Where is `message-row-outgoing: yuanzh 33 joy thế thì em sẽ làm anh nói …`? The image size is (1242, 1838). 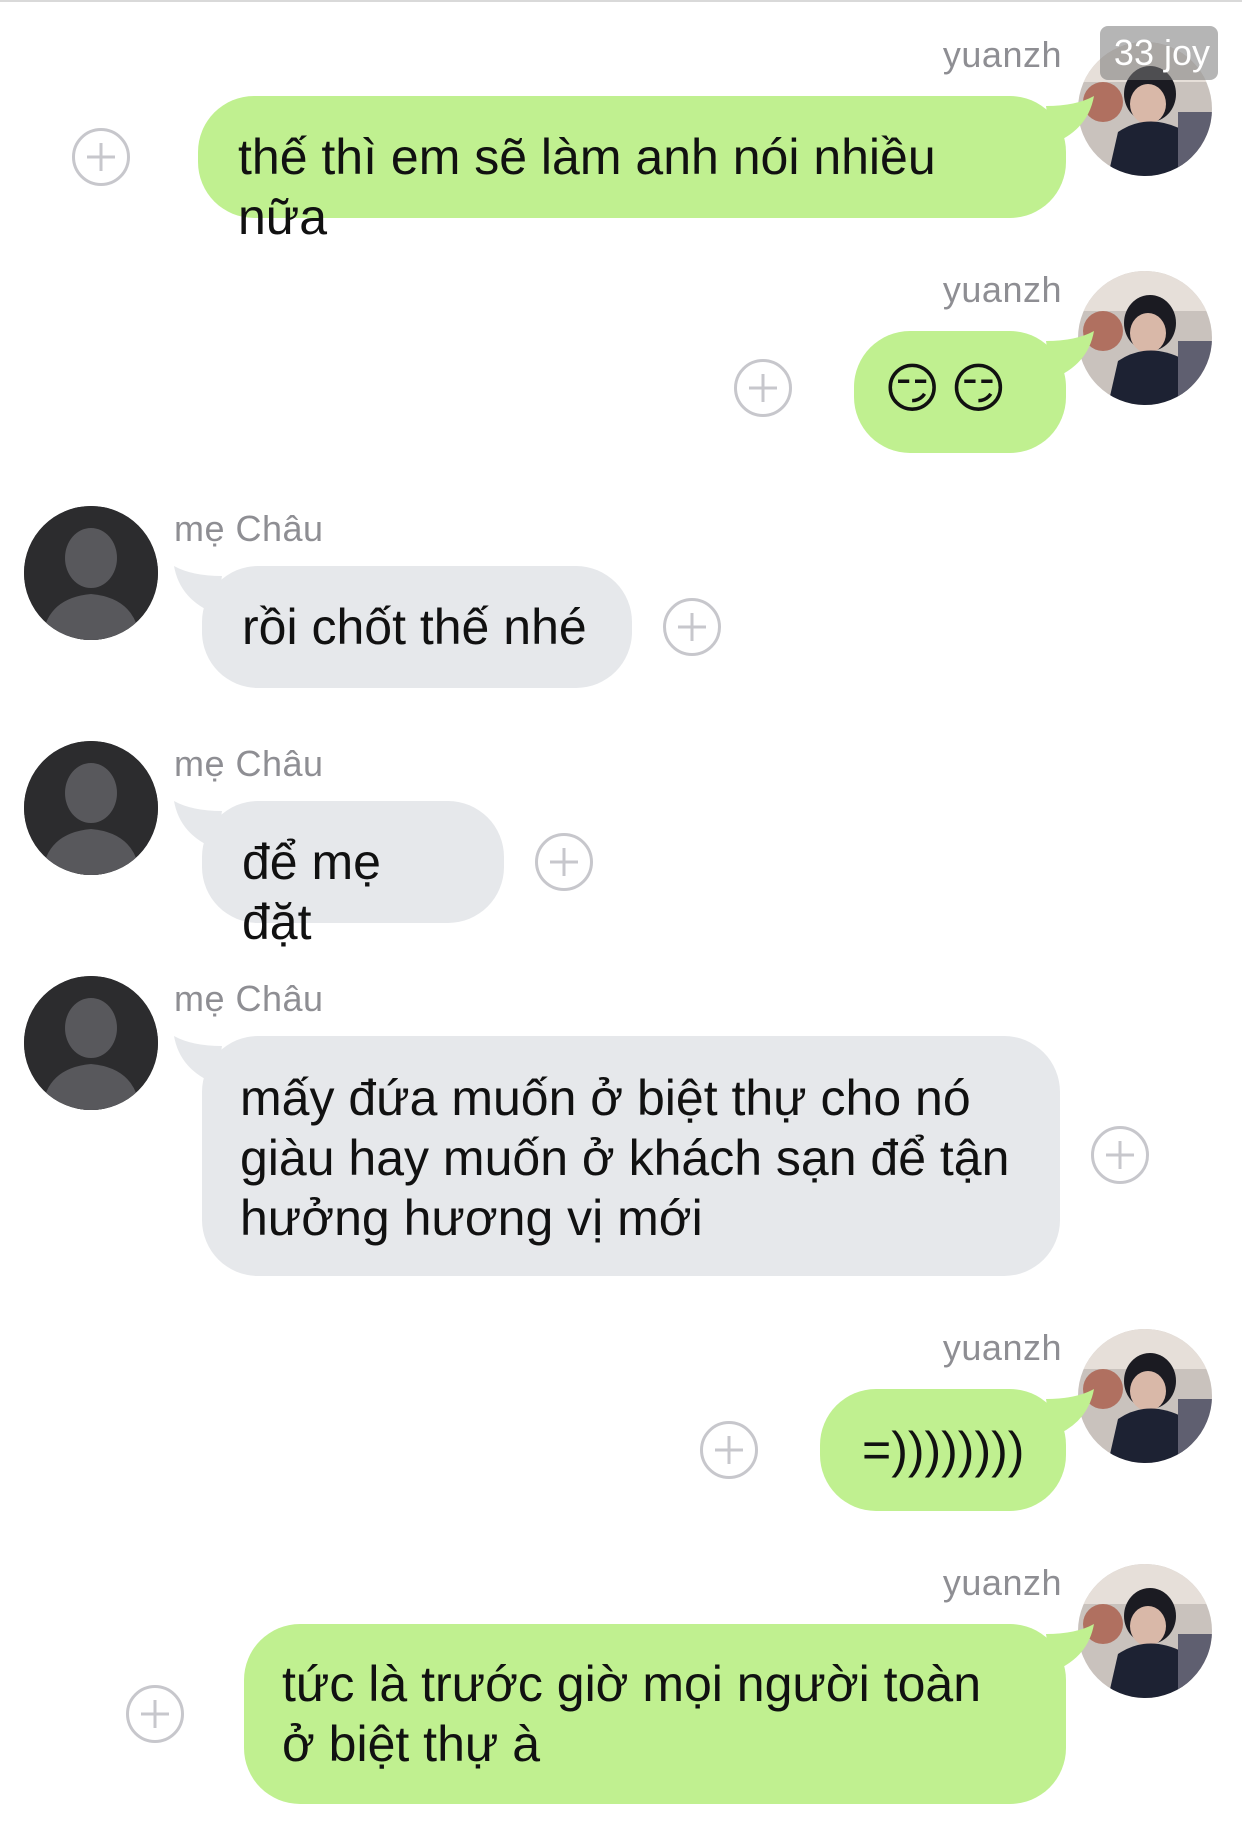 message-row-outgoing: yuanzh 33 joy thế thì em sẽ làm anh nói … is located at coordinates (621, 122).